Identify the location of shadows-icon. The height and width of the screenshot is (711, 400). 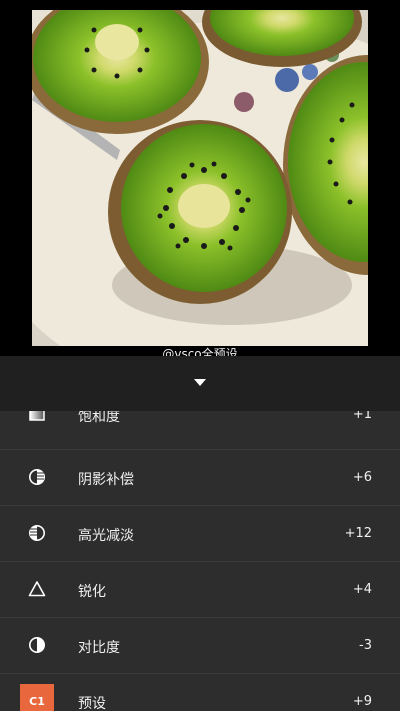
(37, 477).